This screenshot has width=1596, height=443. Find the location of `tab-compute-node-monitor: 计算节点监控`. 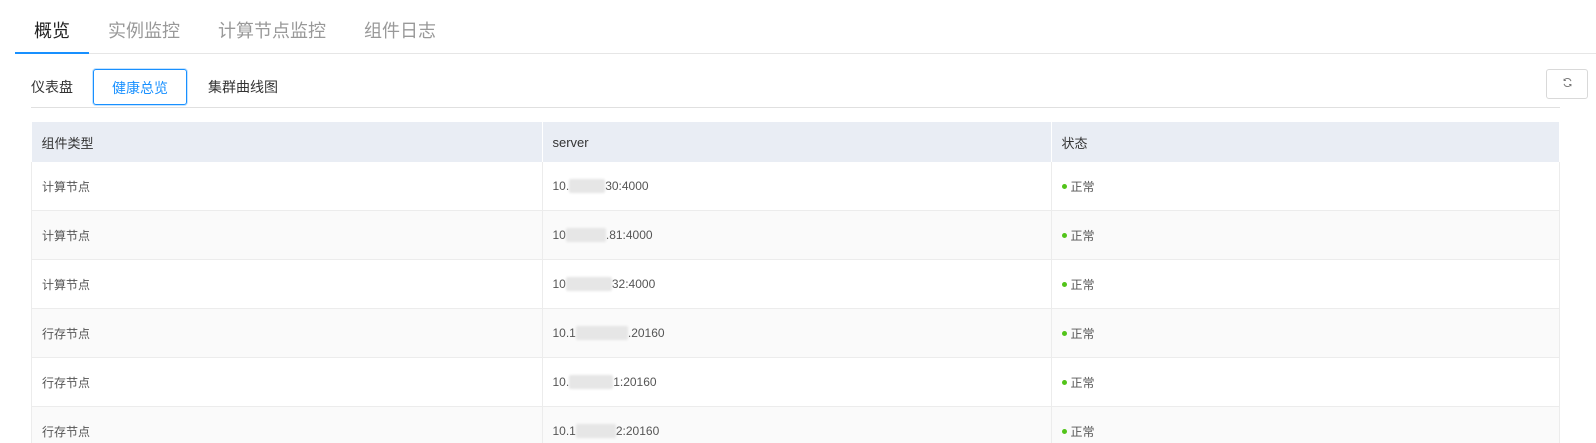

tab-compute-node-monitor: 计算节点监控 is located at coordinates (272, 27).